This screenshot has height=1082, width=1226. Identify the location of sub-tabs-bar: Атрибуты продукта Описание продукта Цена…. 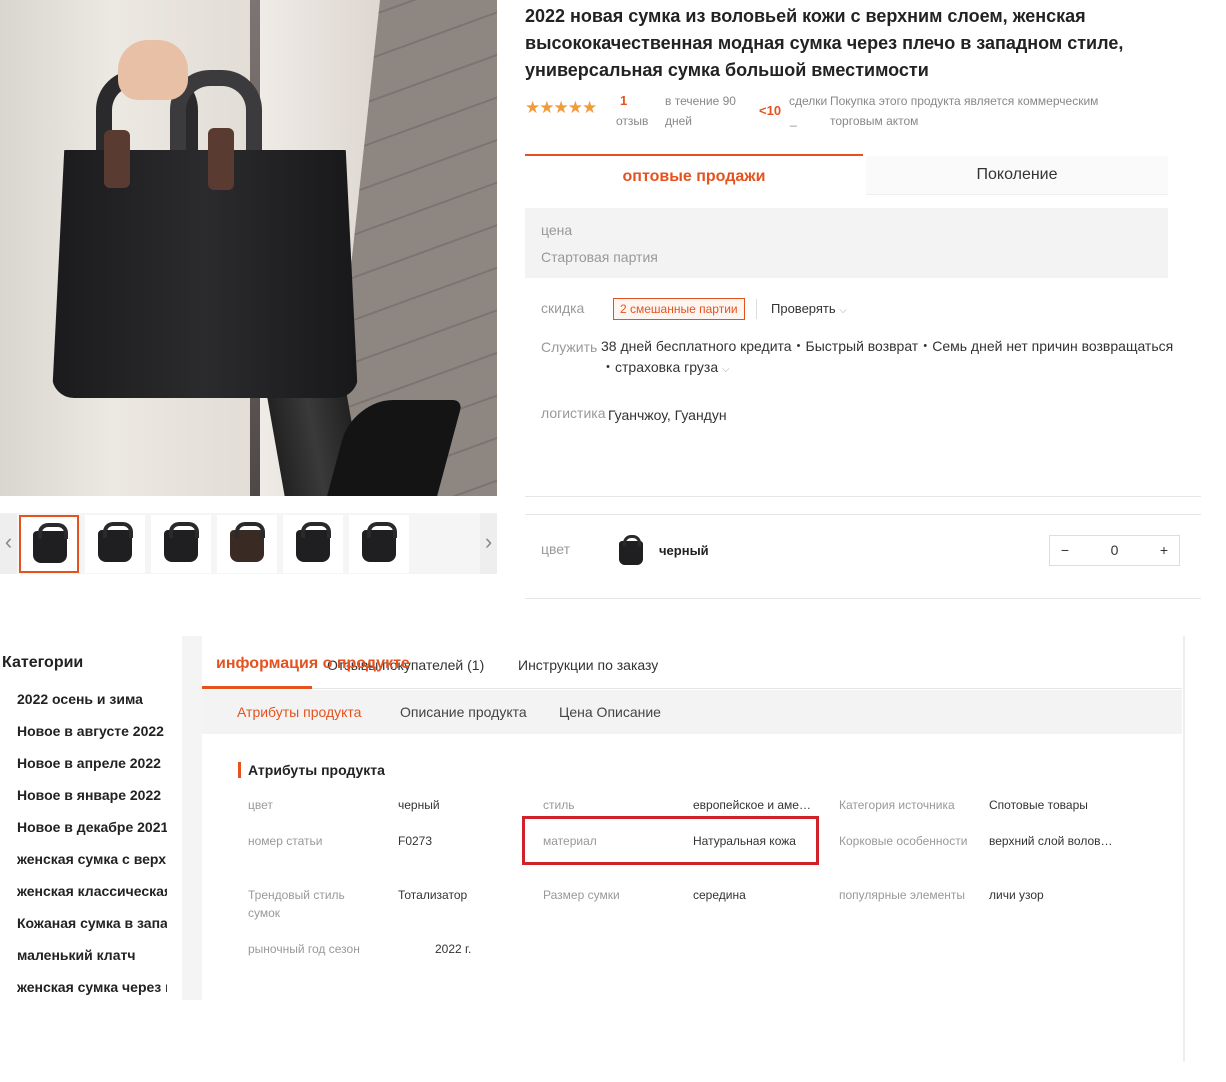
(692, 712).